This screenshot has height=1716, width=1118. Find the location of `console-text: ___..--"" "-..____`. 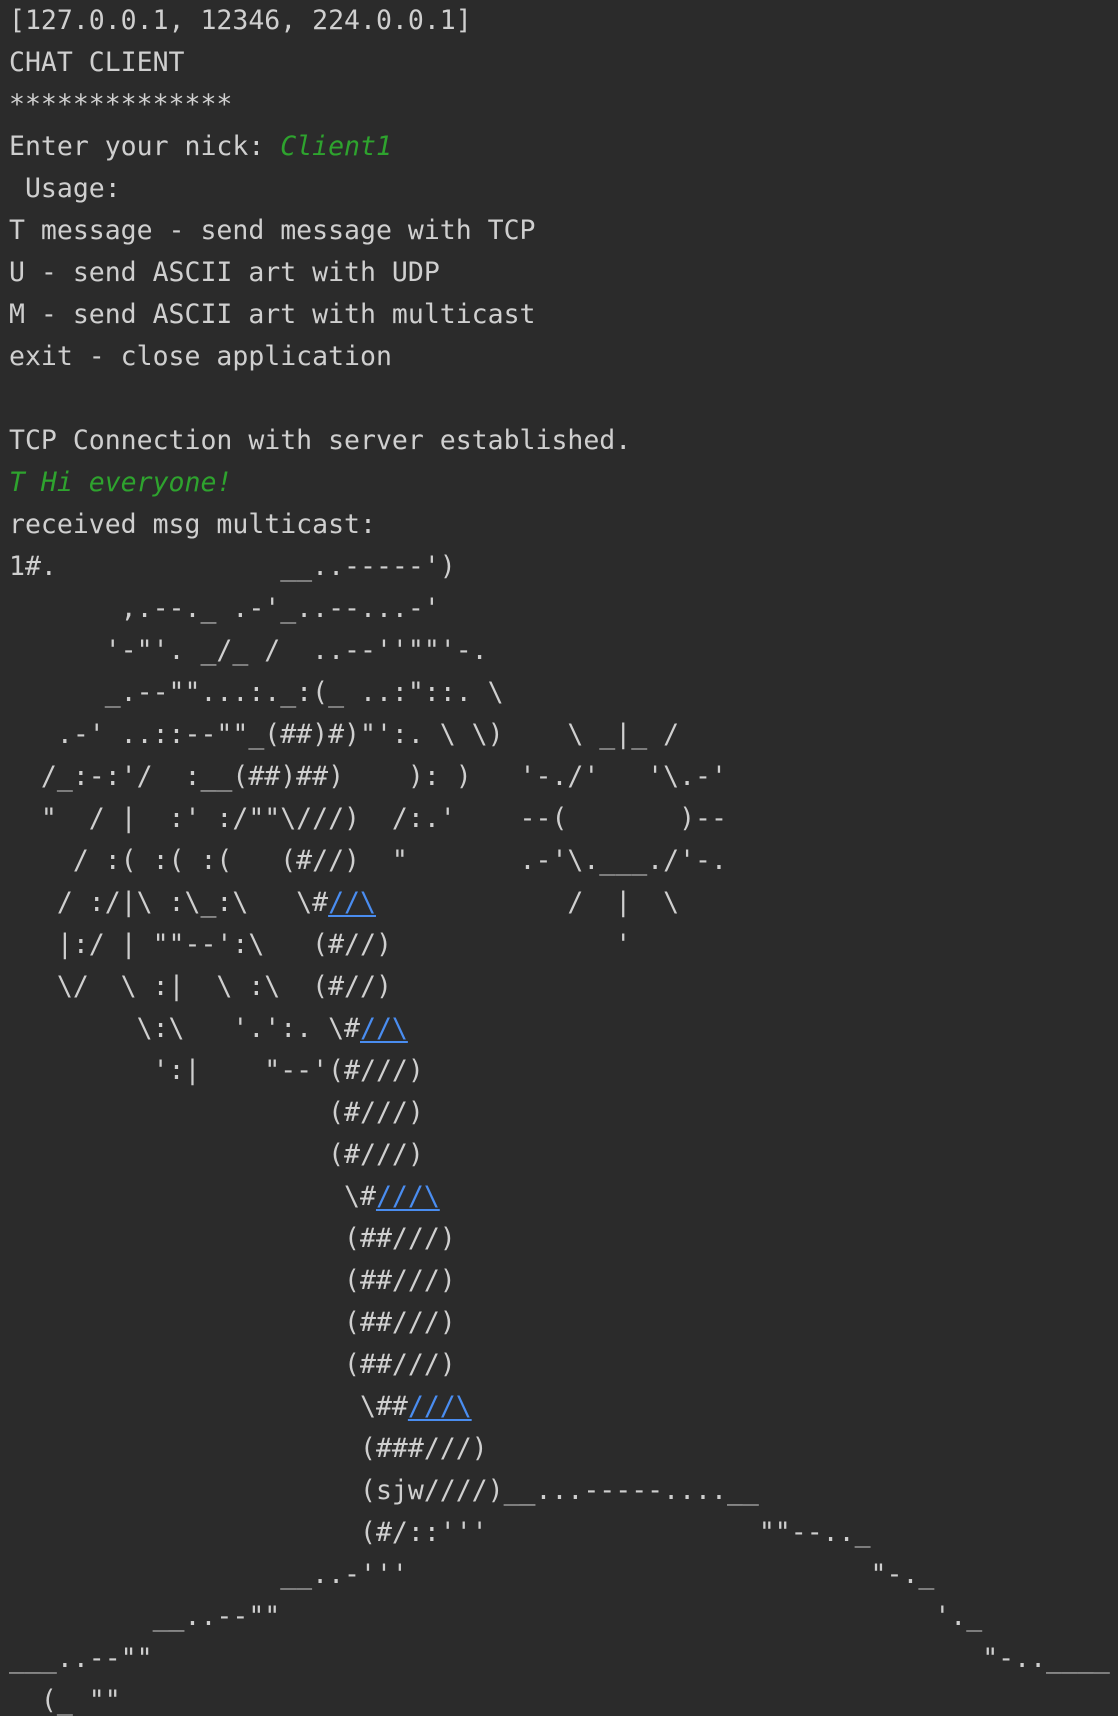

console-text: ___..--"" "-..____ is located at coordinates (559, 1658).